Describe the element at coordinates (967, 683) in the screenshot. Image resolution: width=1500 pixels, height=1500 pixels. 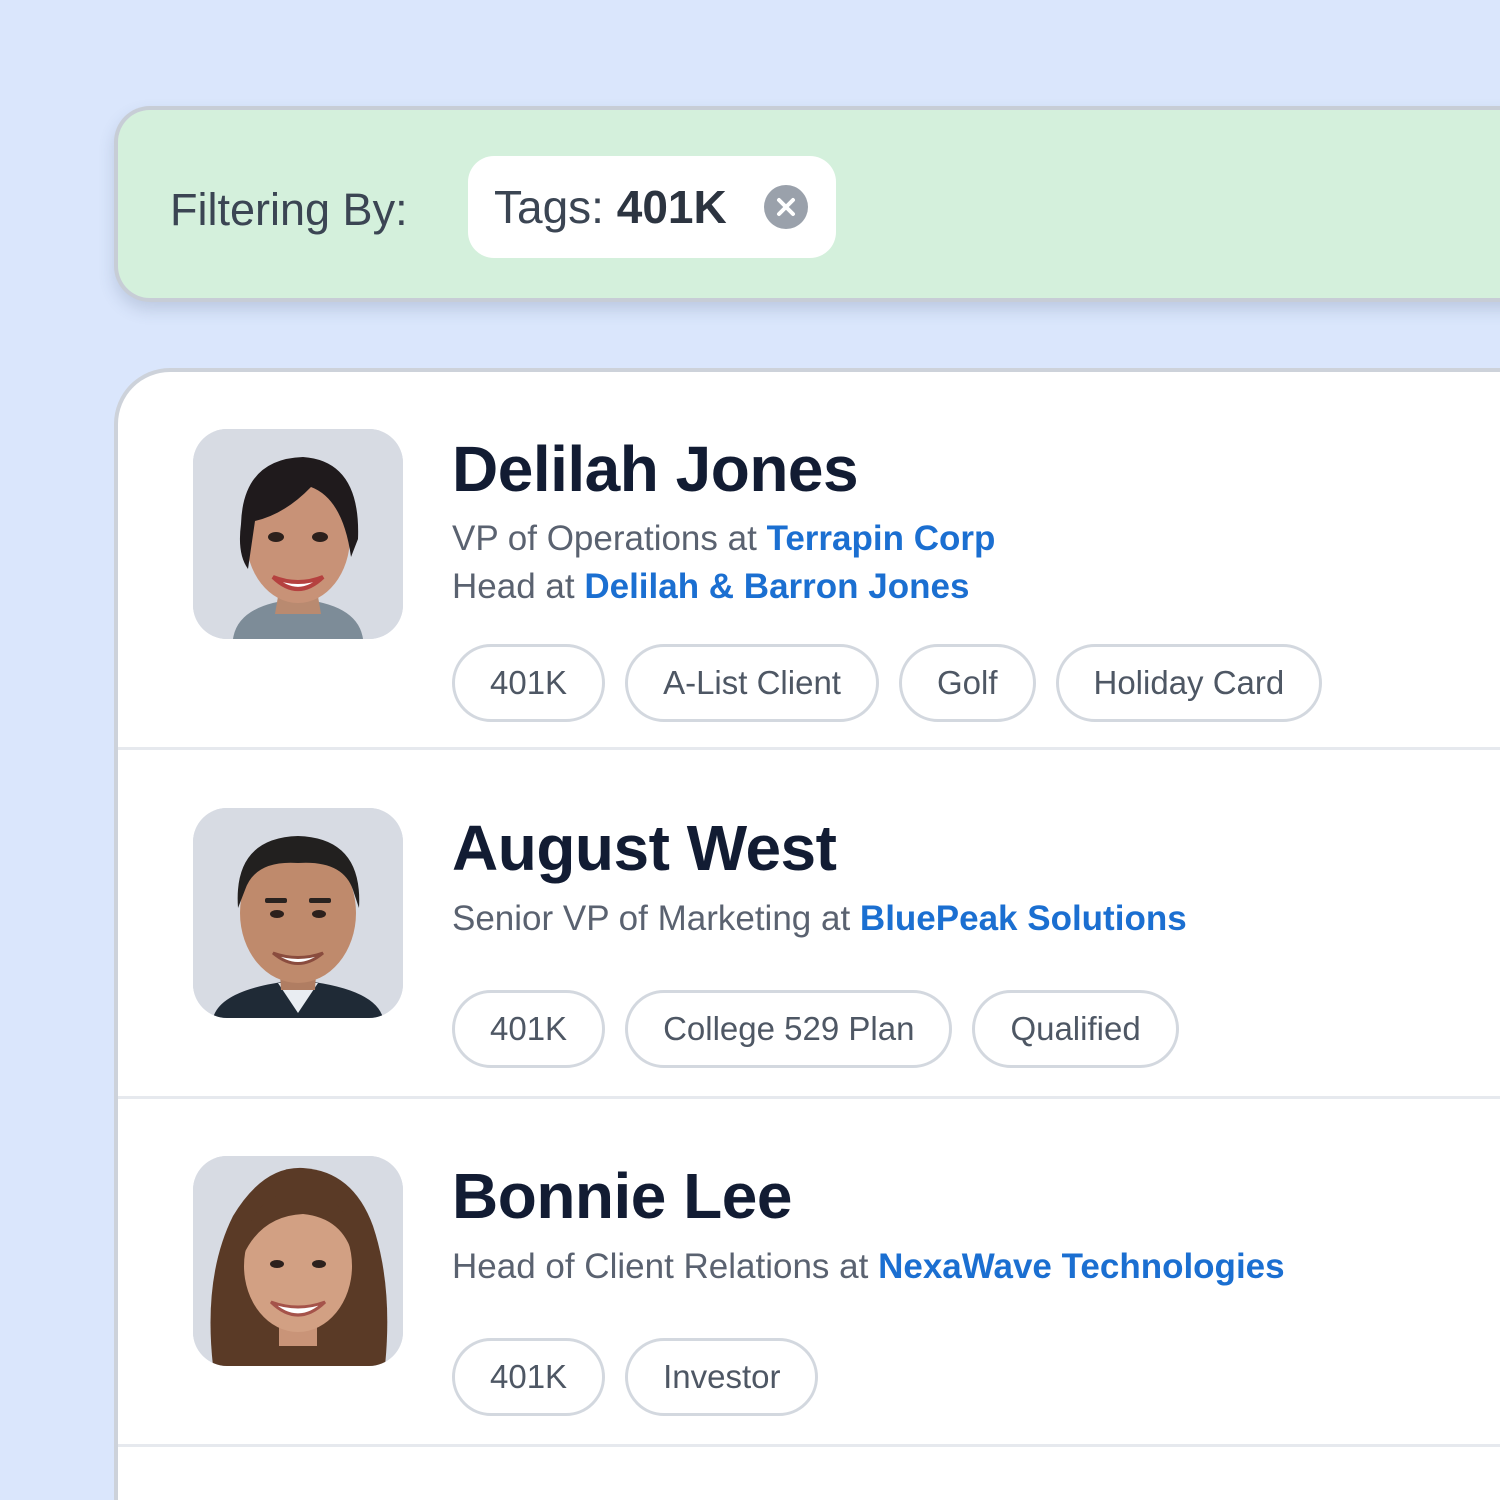
I see `tag: Golf` at that location.